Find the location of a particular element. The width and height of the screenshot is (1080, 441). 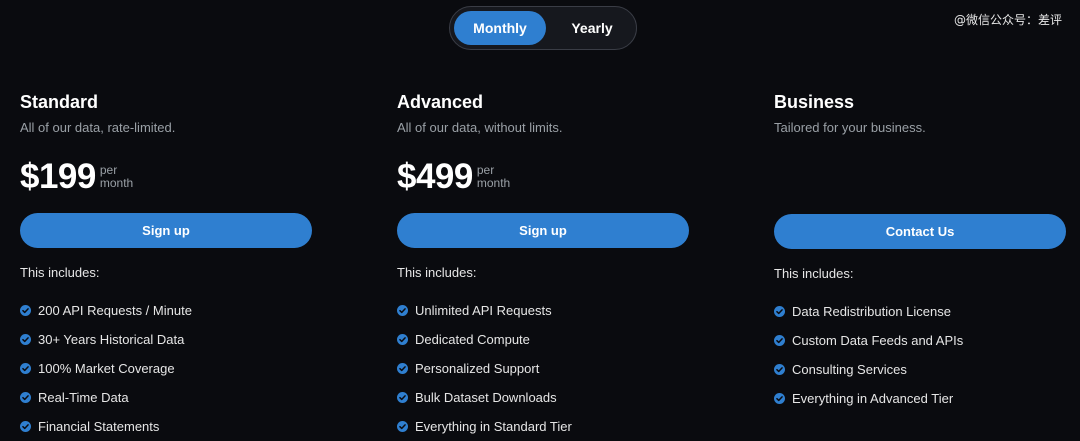

price-row: $499 per month is located at coordinates (543, 177).